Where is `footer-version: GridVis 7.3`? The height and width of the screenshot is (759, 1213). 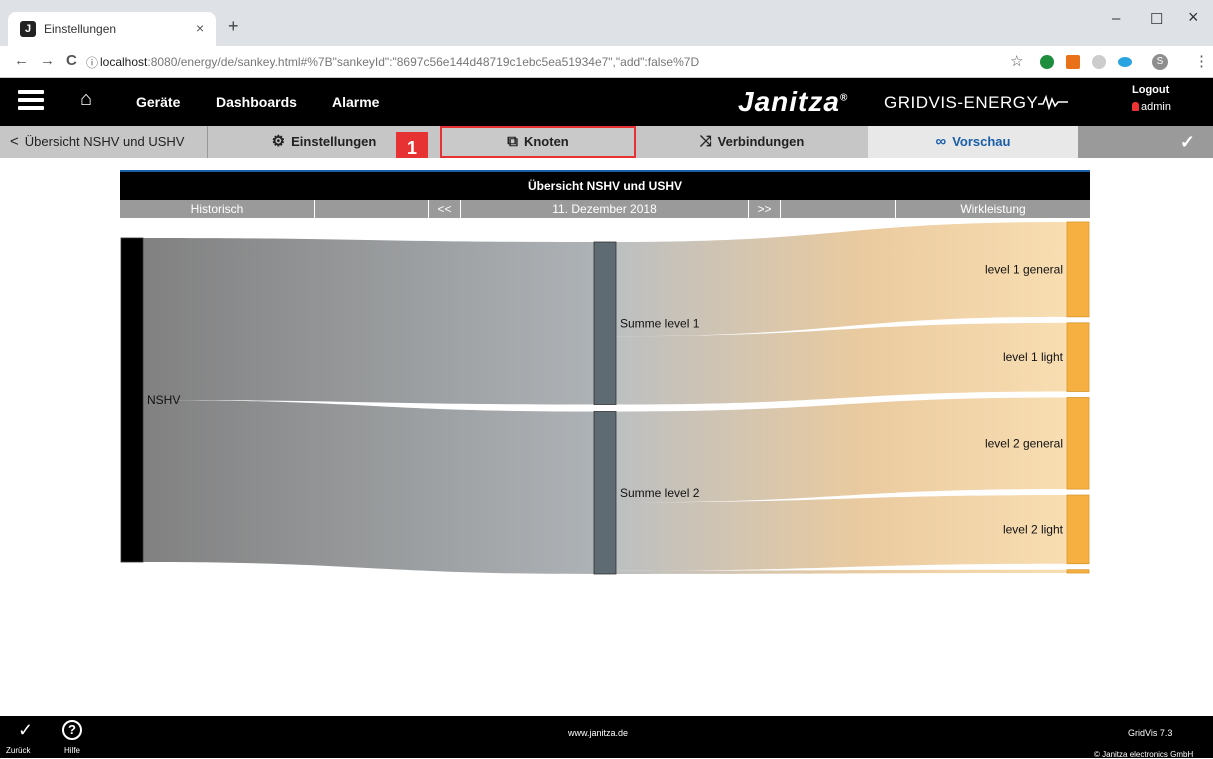 footer-version: GridVis 7.3 is located at coordinates (1150, 733).